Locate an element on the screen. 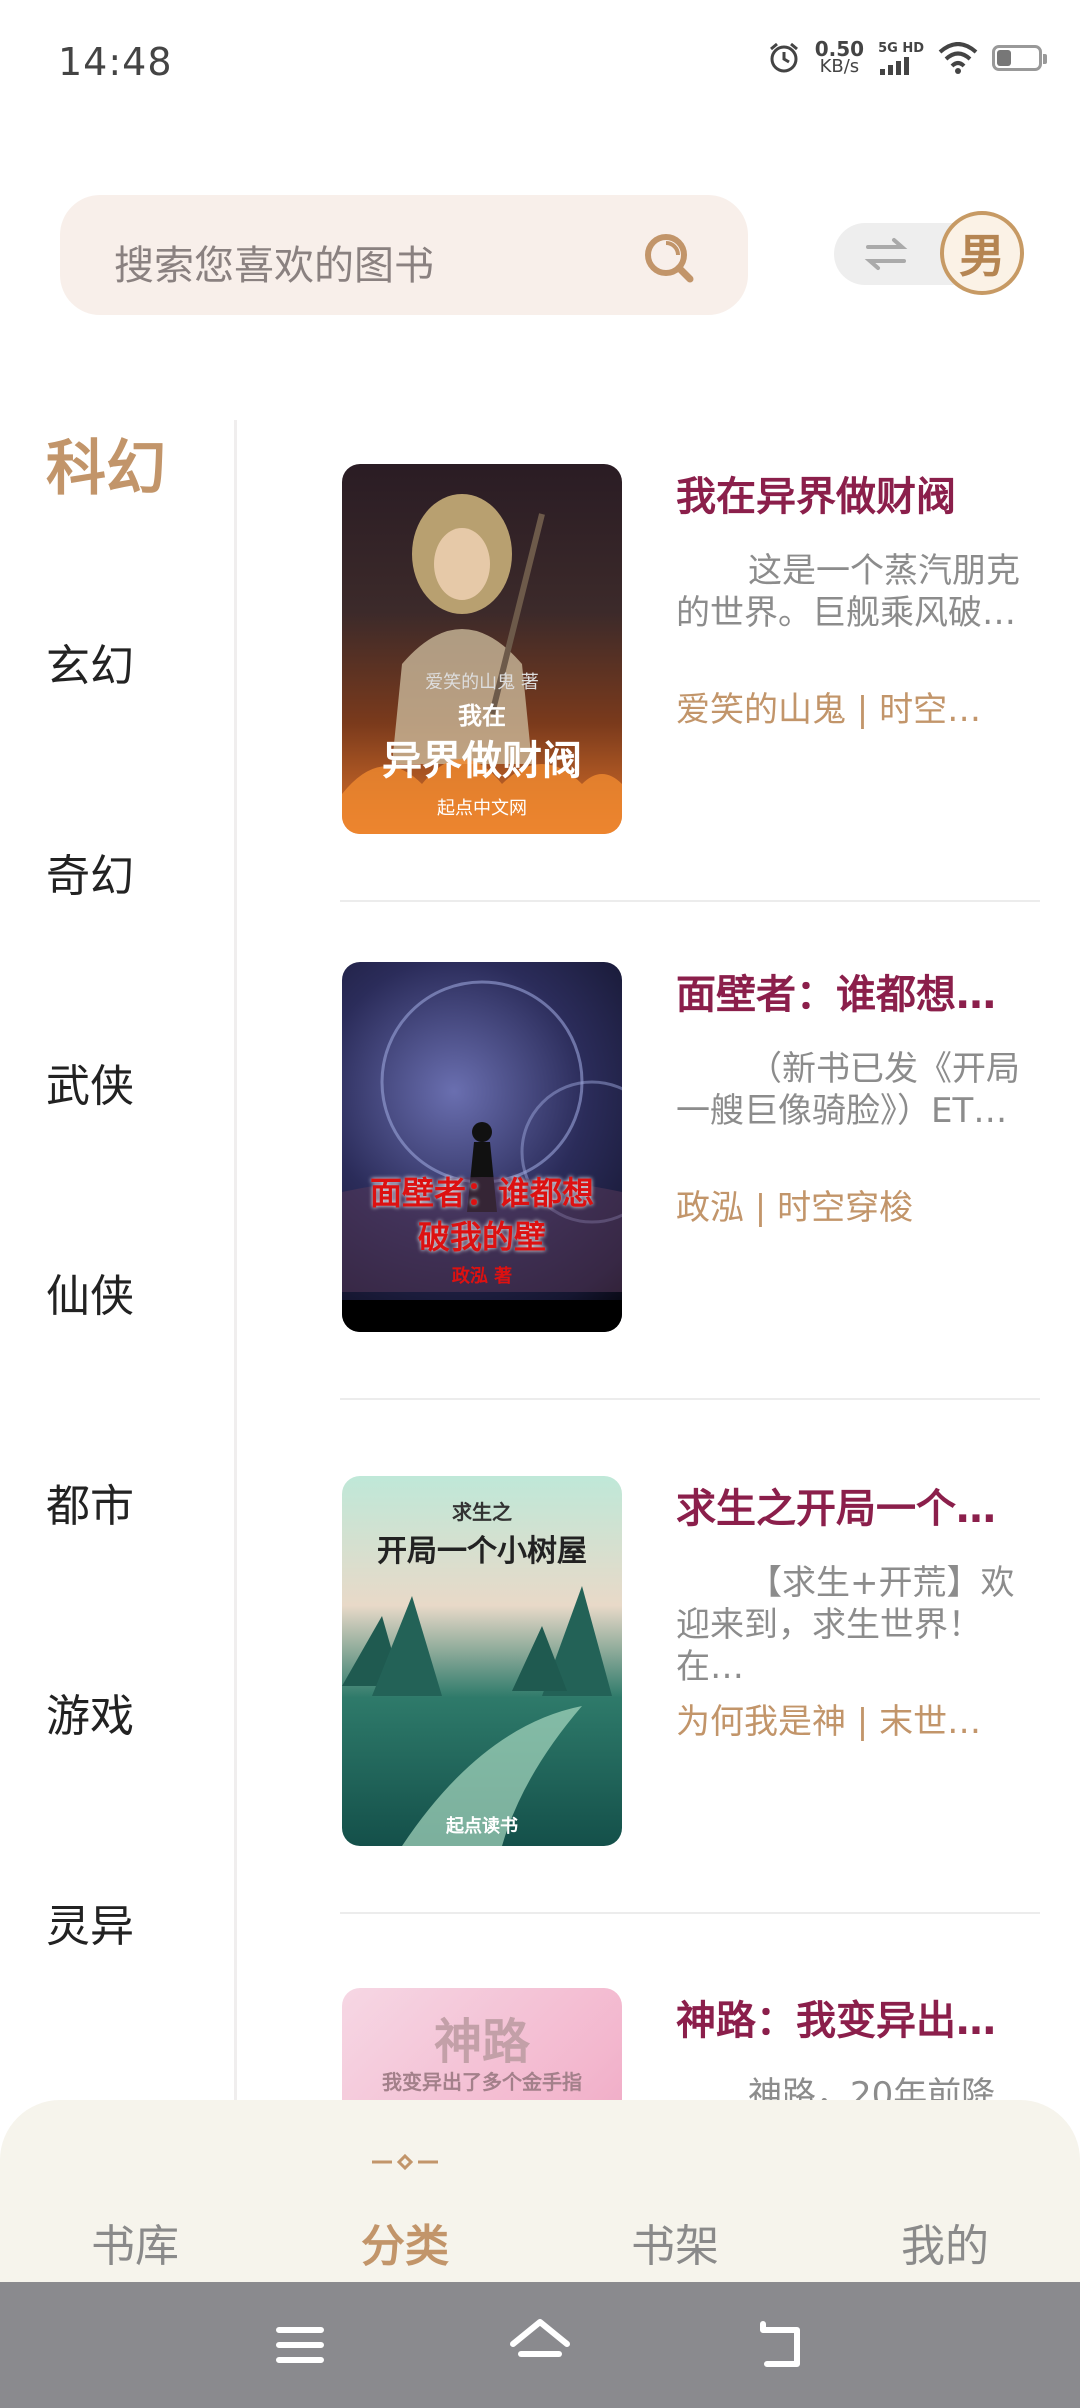 The width and height of the screenshot is (1080, 2408). cover-line2: 破我的壁 is located at coordinates (481, 1237).